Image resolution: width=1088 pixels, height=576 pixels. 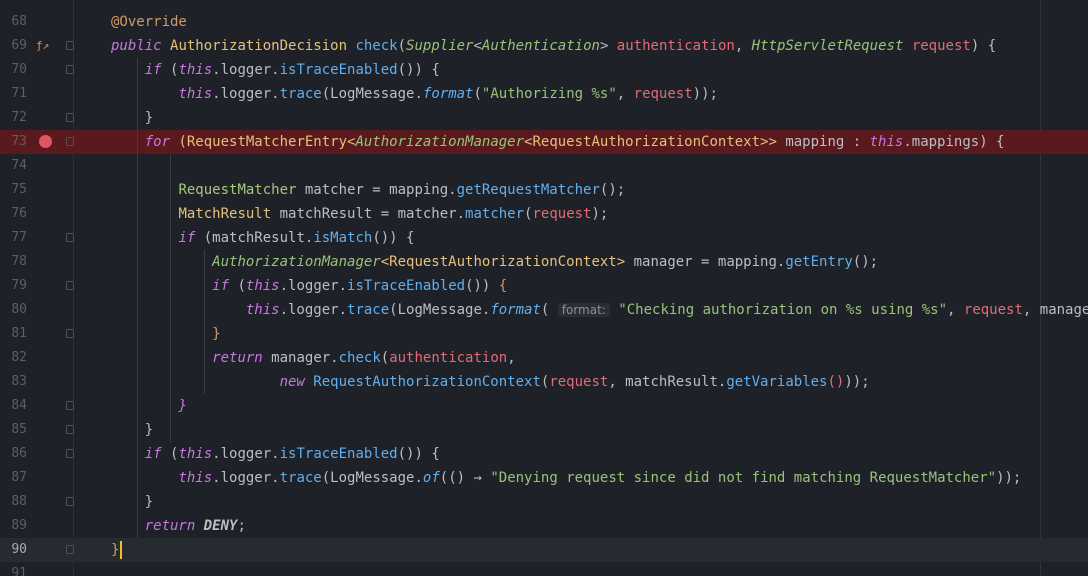 I want to click on line-number: 72, so click(x=13, y=118).